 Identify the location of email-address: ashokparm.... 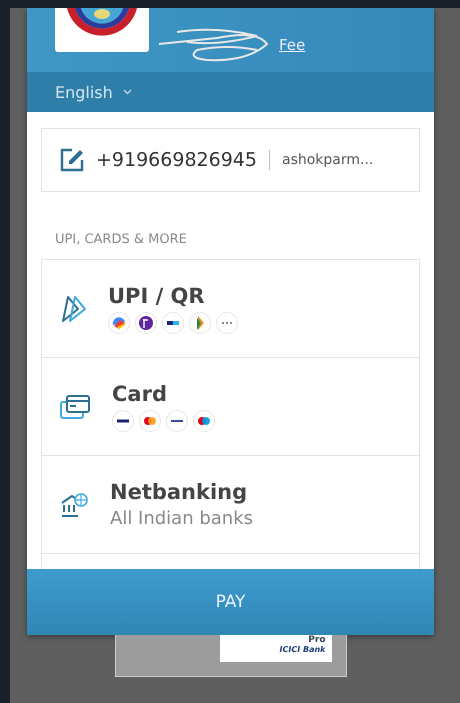
(328, 160).